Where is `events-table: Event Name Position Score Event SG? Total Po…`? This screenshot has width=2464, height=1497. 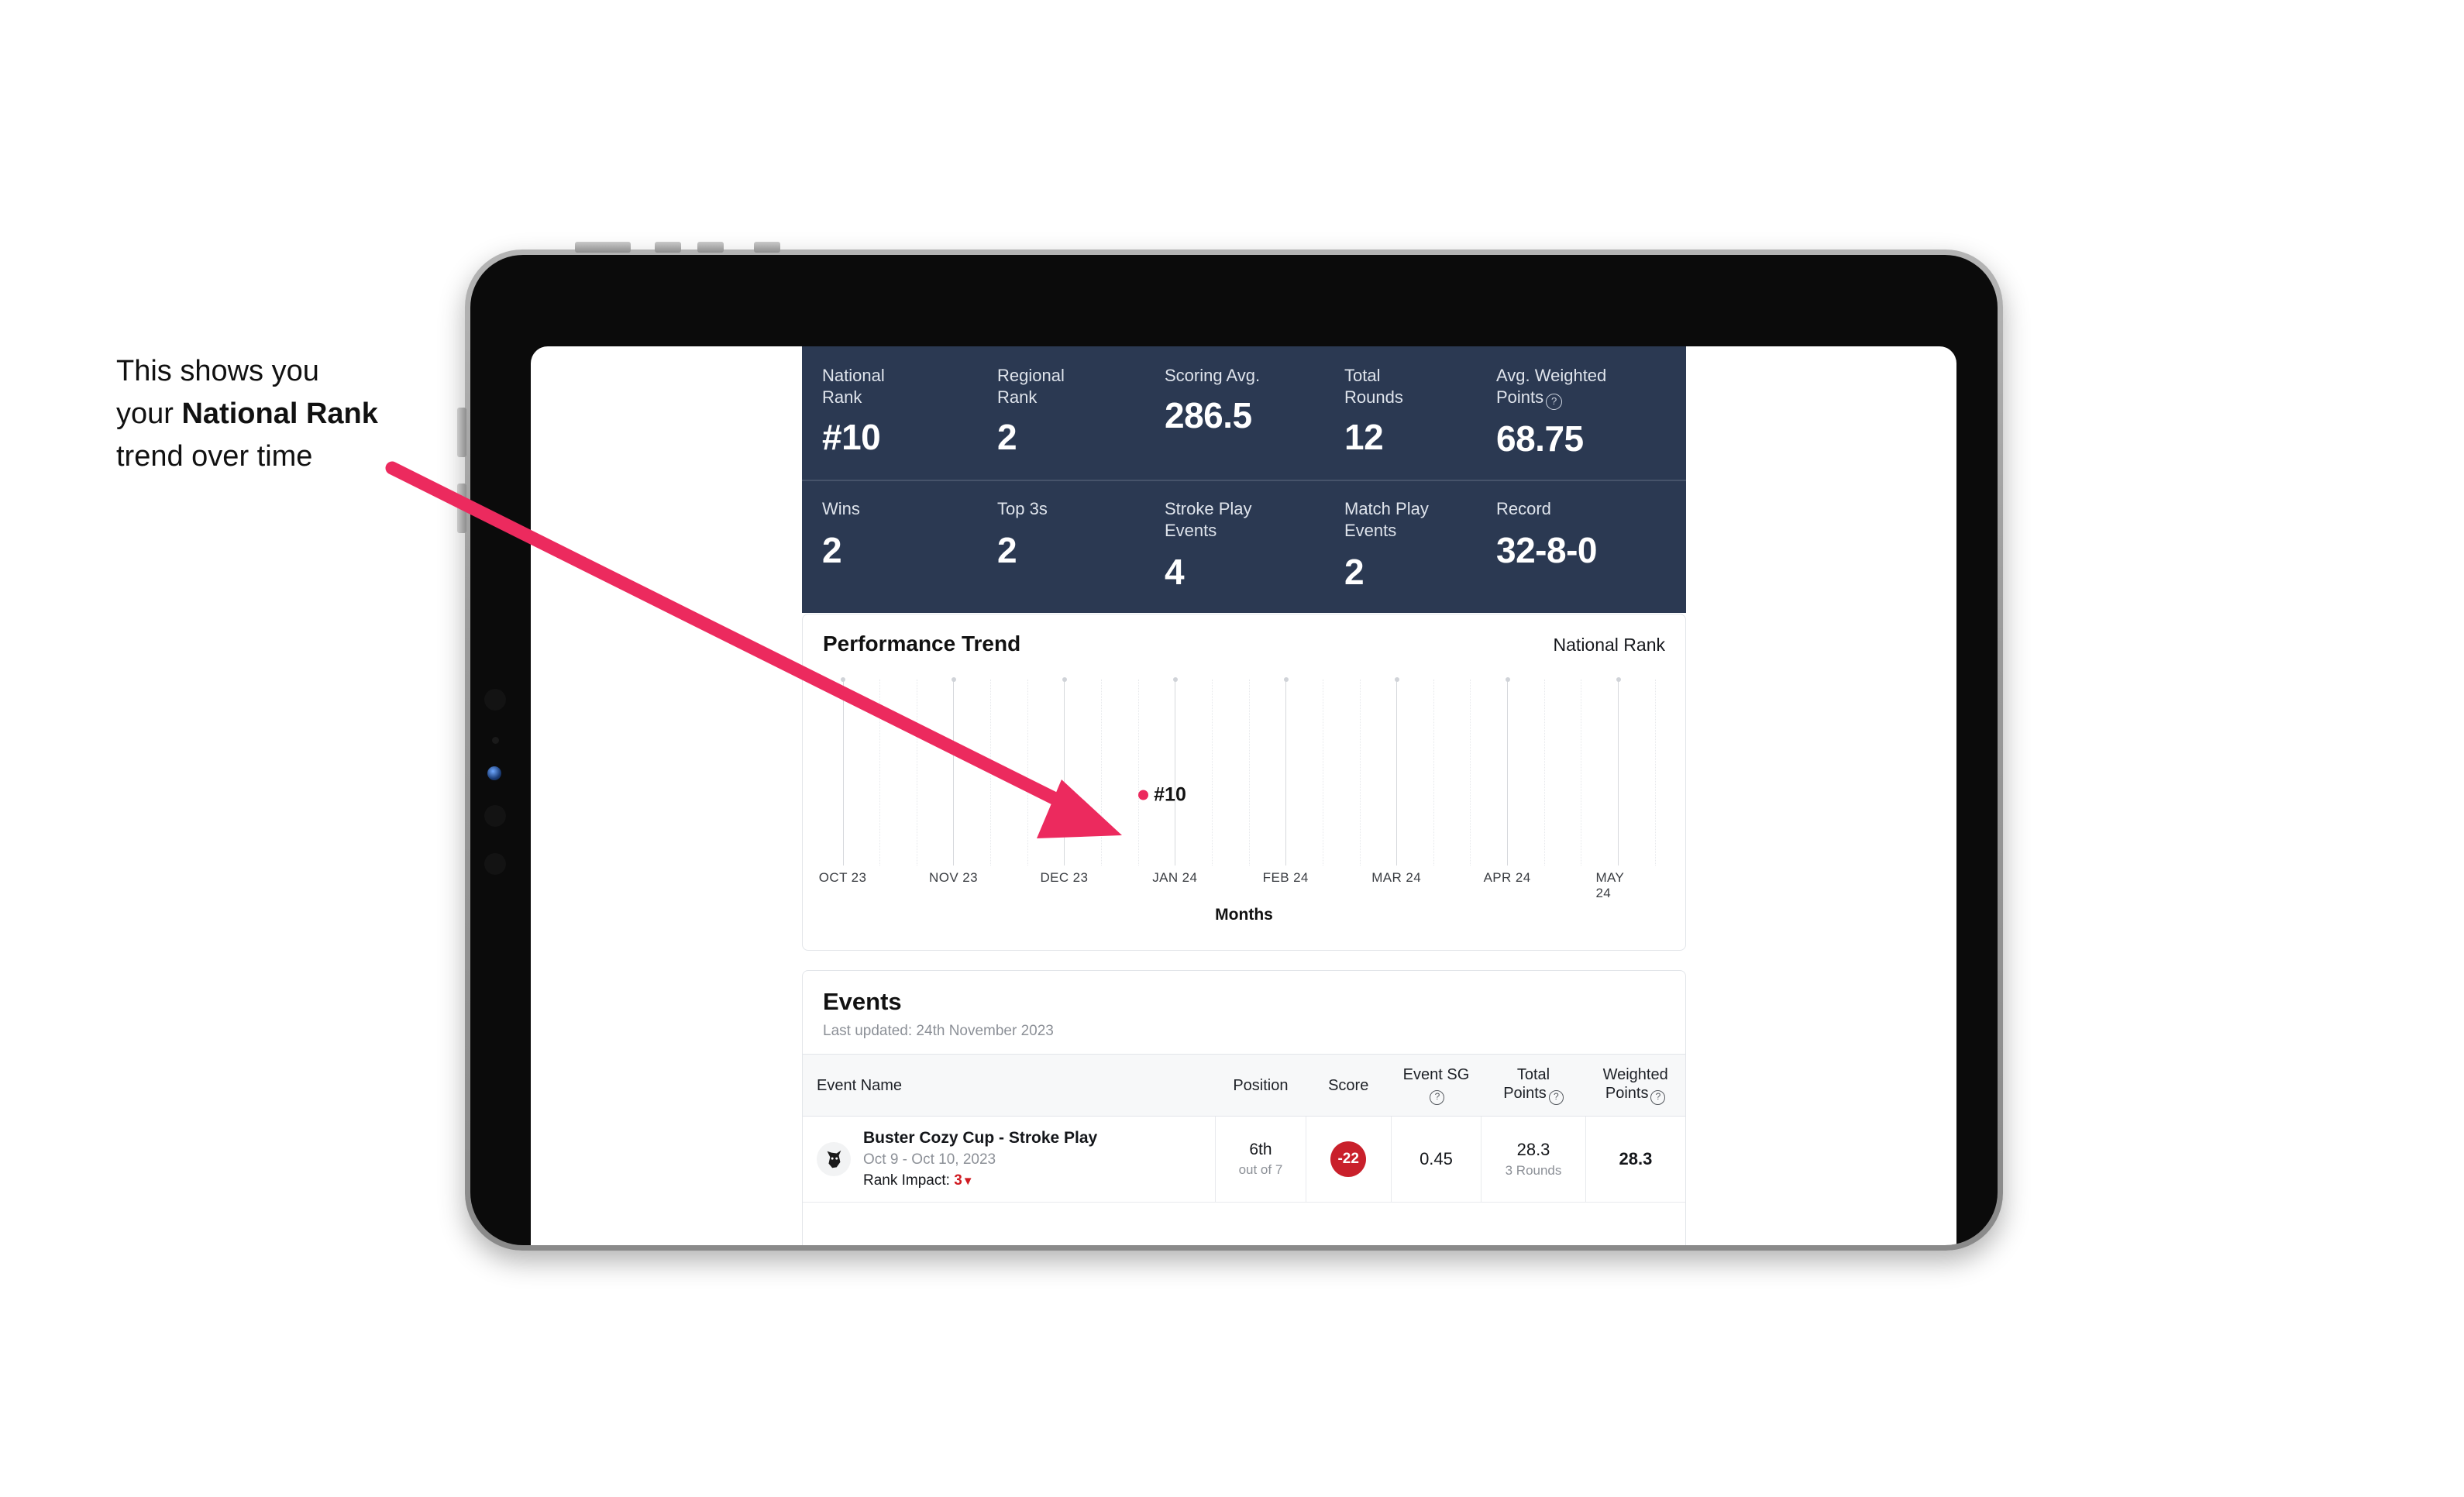
events-table: Event Name Position Score Event SG? Total Po… is located at coordinates (1244, 1128).